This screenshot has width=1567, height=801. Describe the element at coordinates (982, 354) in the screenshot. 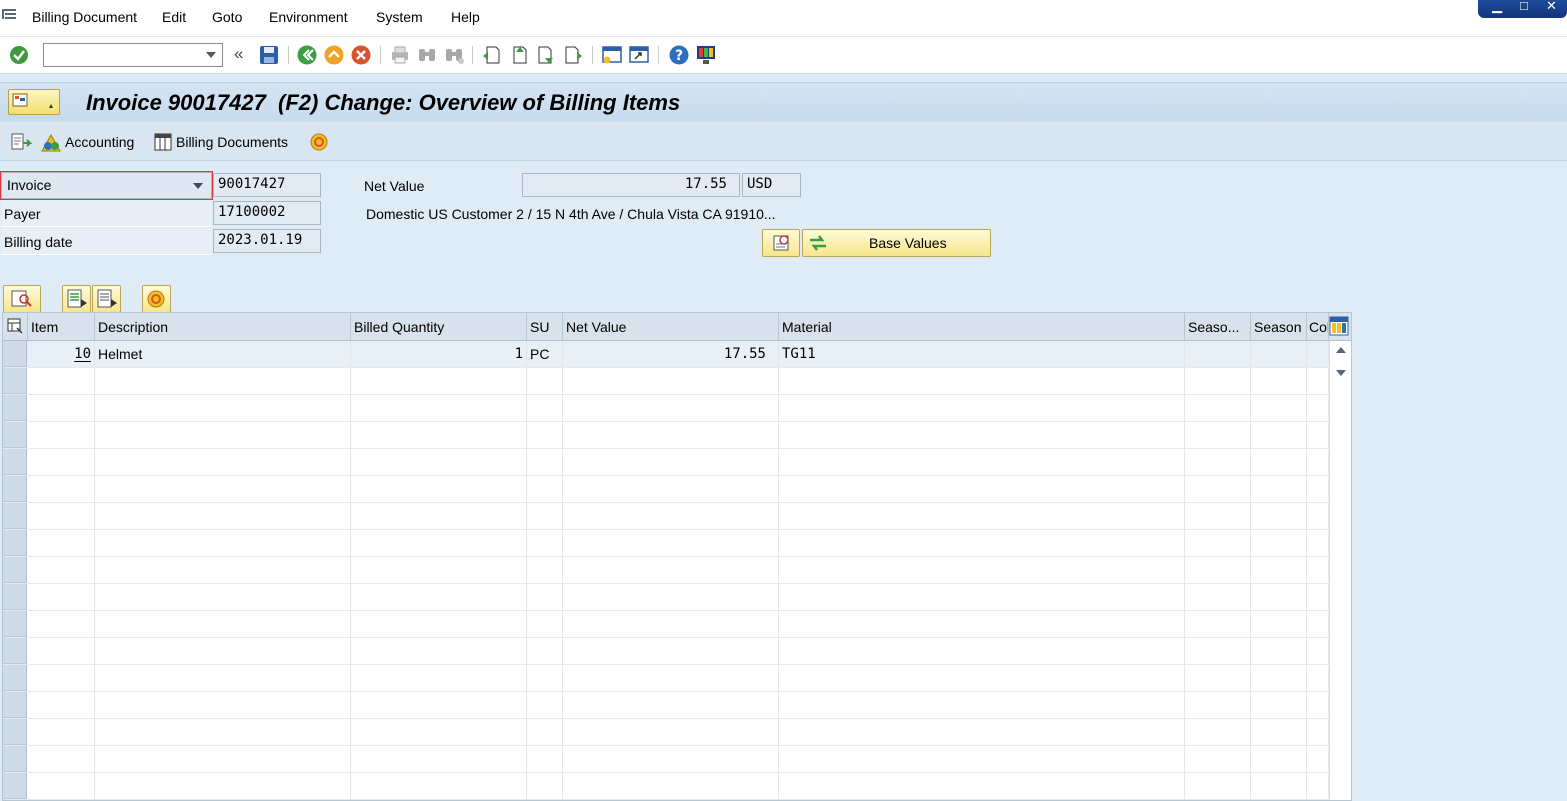

I see `cell-material: TG11` at that location.